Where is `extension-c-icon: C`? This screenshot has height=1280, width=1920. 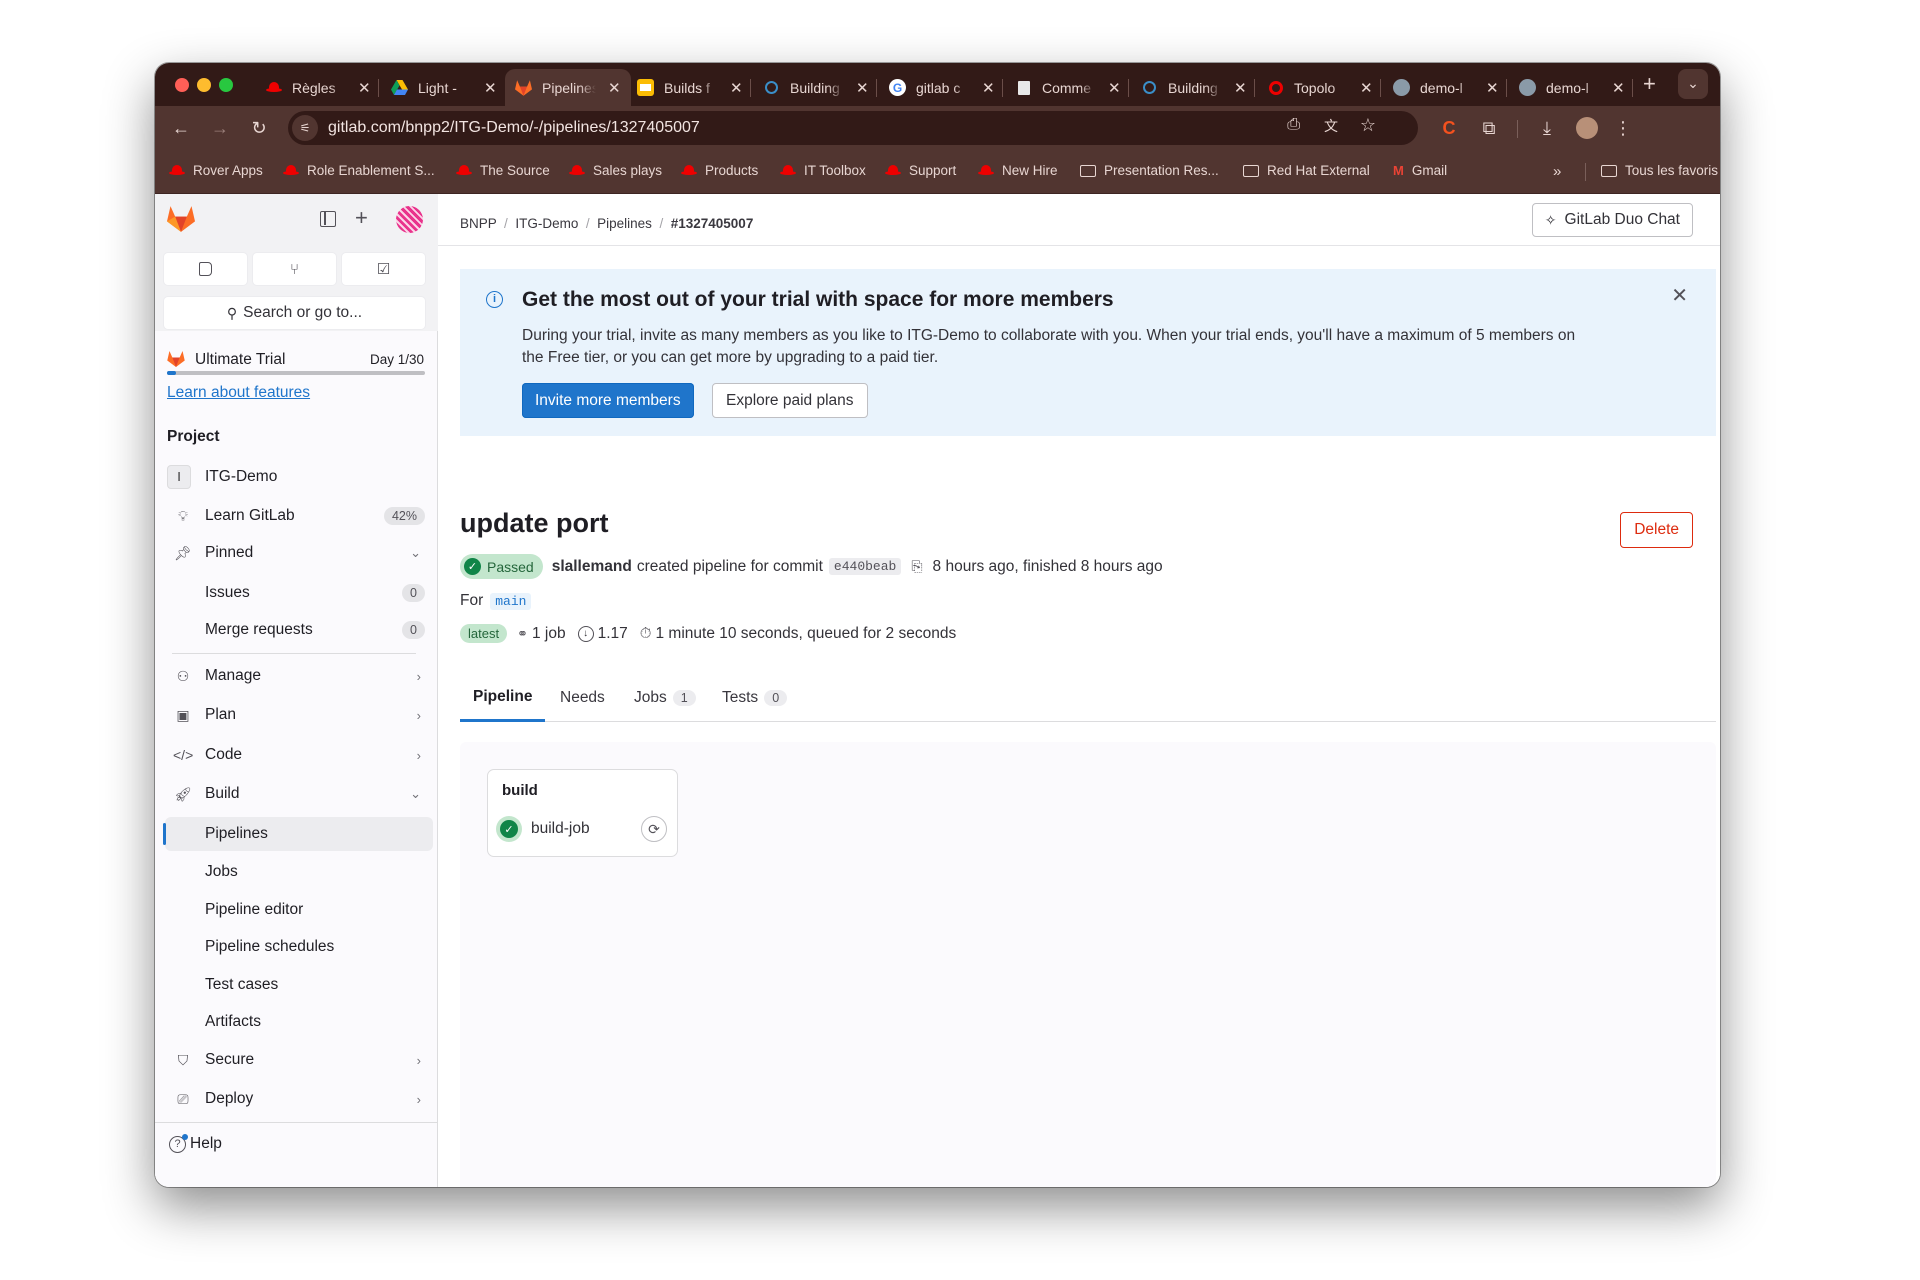
extension-c-icon: C is located at coordinates (1449, 128).